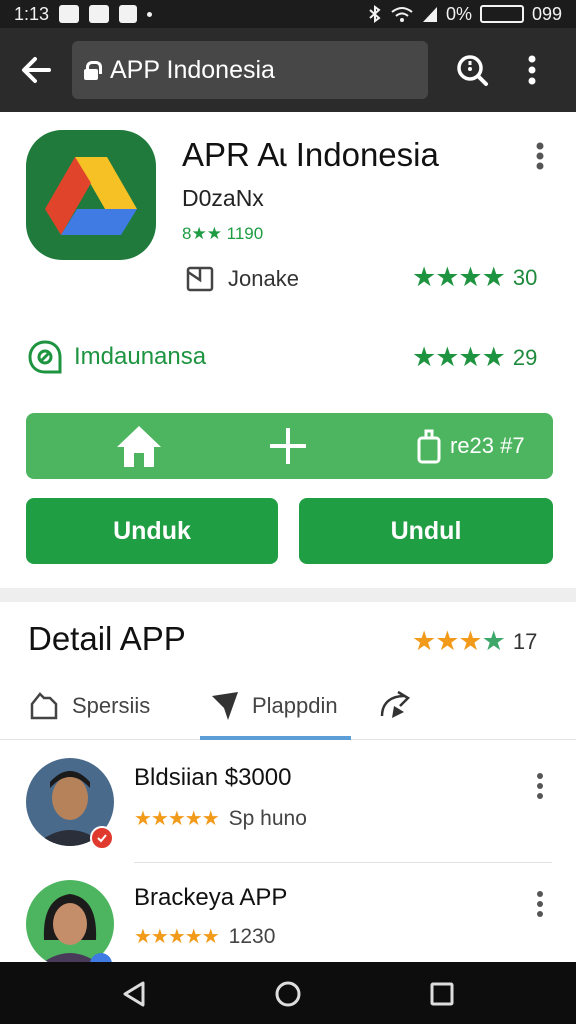  What do you see at coordinates (223, 233) in the screenshot?
I see `app-rating-label: 8★★ 1190` at bounding box center [223, 233].